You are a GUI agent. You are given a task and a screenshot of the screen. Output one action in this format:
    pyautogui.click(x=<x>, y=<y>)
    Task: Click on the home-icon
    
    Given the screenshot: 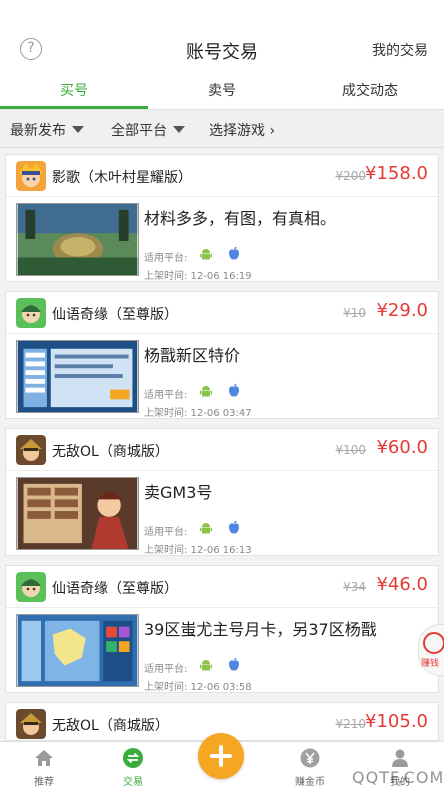 What is the action you would take?
    pyautogui.click(x=44, y=758)
    